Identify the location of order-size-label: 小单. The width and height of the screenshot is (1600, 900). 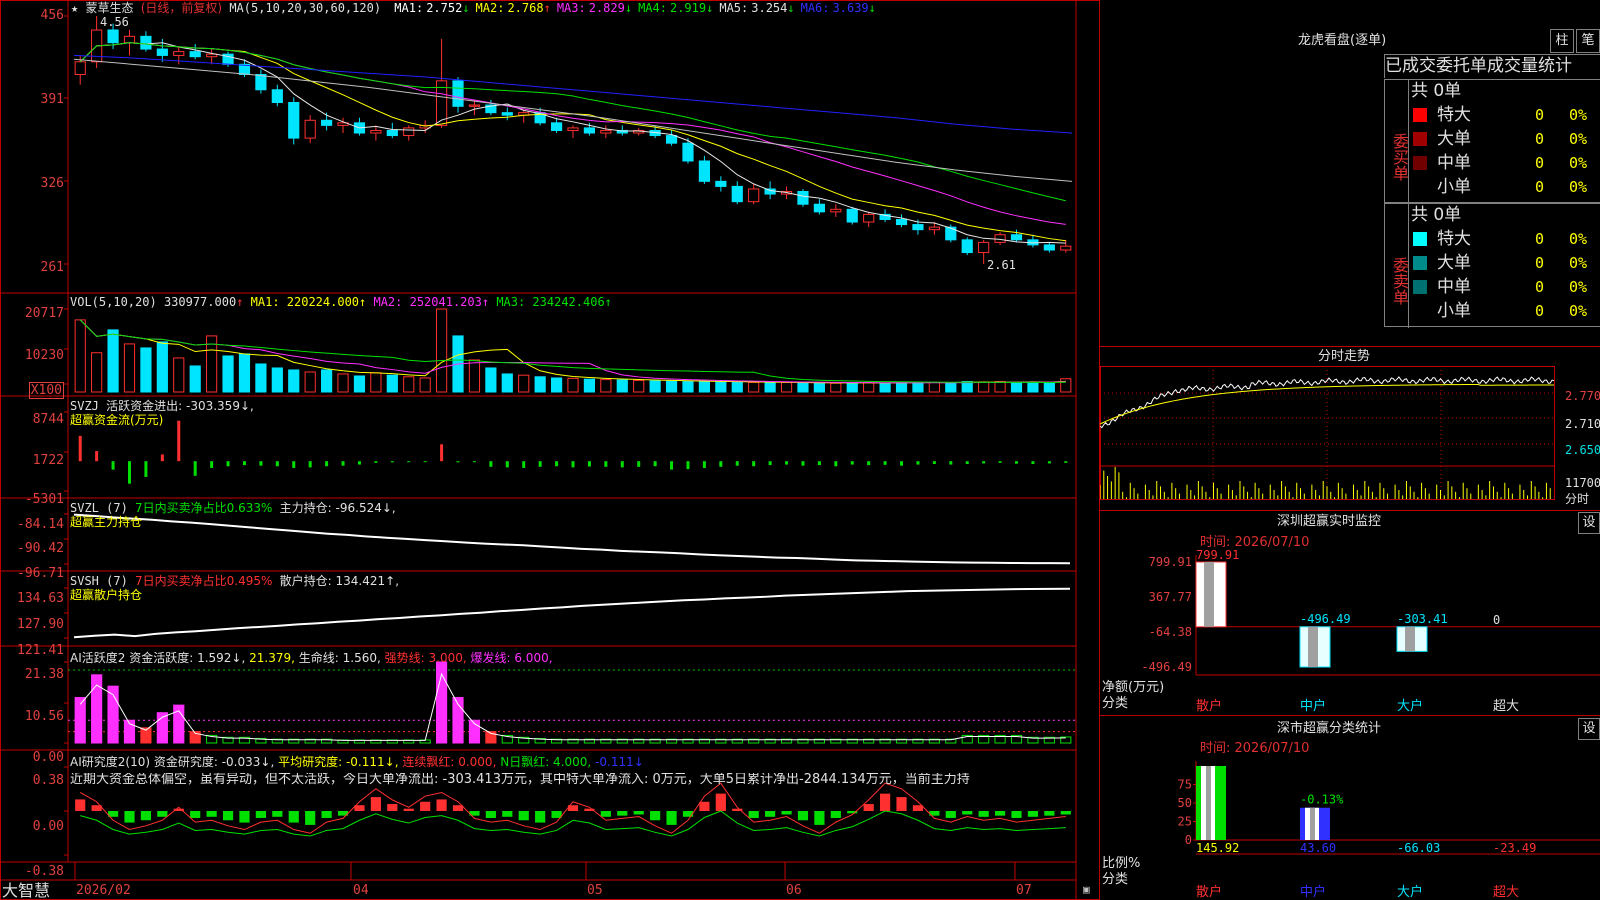
(1454, 311).